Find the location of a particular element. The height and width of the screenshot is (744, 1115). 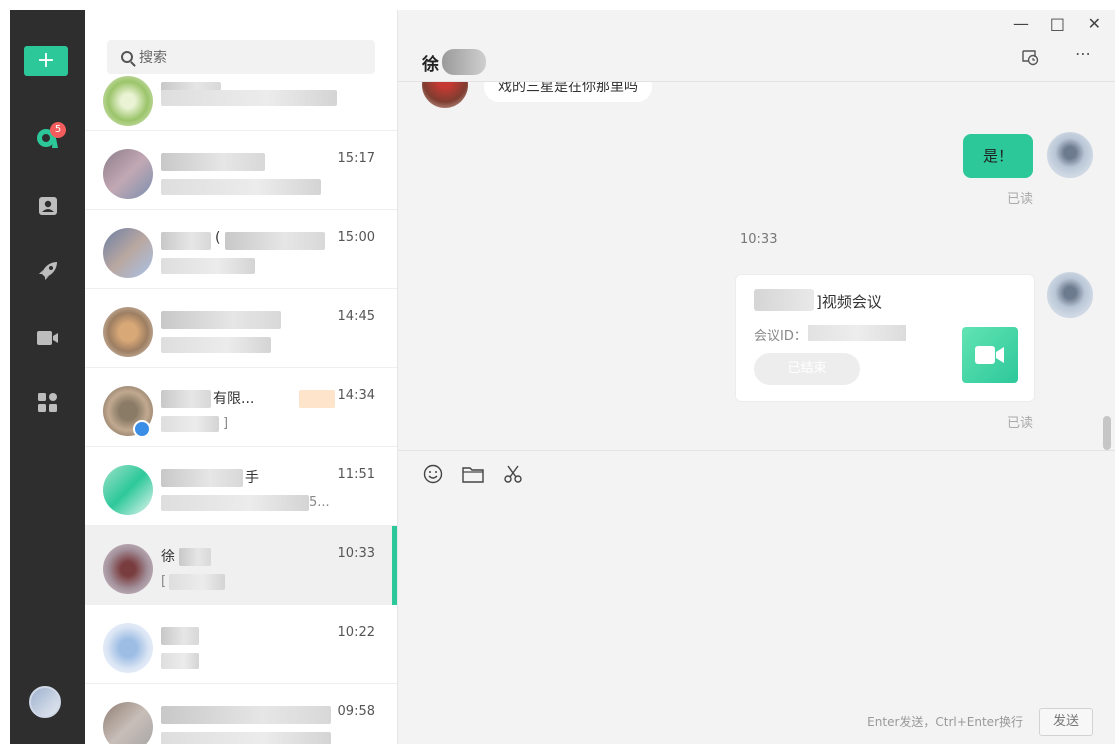

conversation-item: 15:17 is located at coordinates (241, 170).